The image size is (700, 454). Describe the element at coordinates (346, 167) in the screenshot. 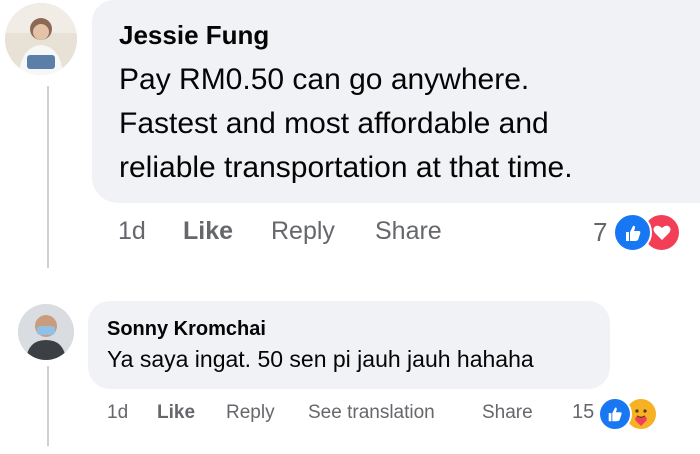

I see `comment-line: reliable transportation at that time.` at that location.